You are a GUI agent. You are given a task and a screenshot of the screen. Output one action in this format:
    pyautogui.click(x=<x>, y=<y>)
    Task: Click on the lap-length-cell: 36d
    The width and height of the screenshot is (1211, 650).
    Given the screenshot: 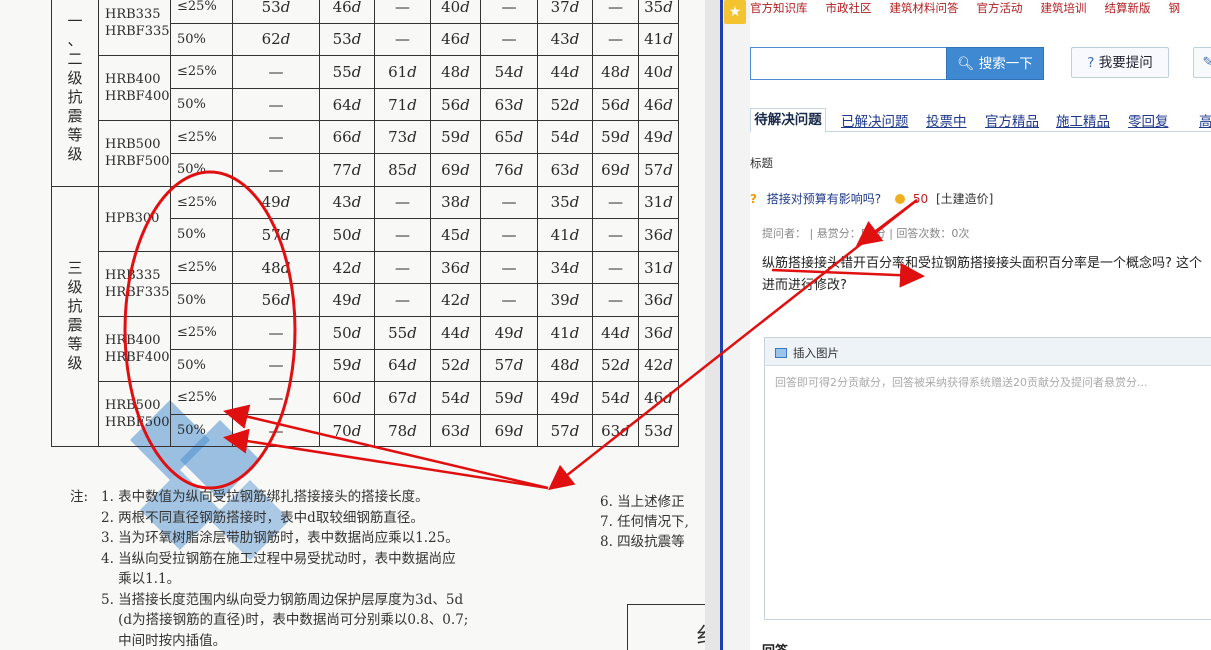 What is the action you would take?
    pyautogui.click(x=455, y=267)
    